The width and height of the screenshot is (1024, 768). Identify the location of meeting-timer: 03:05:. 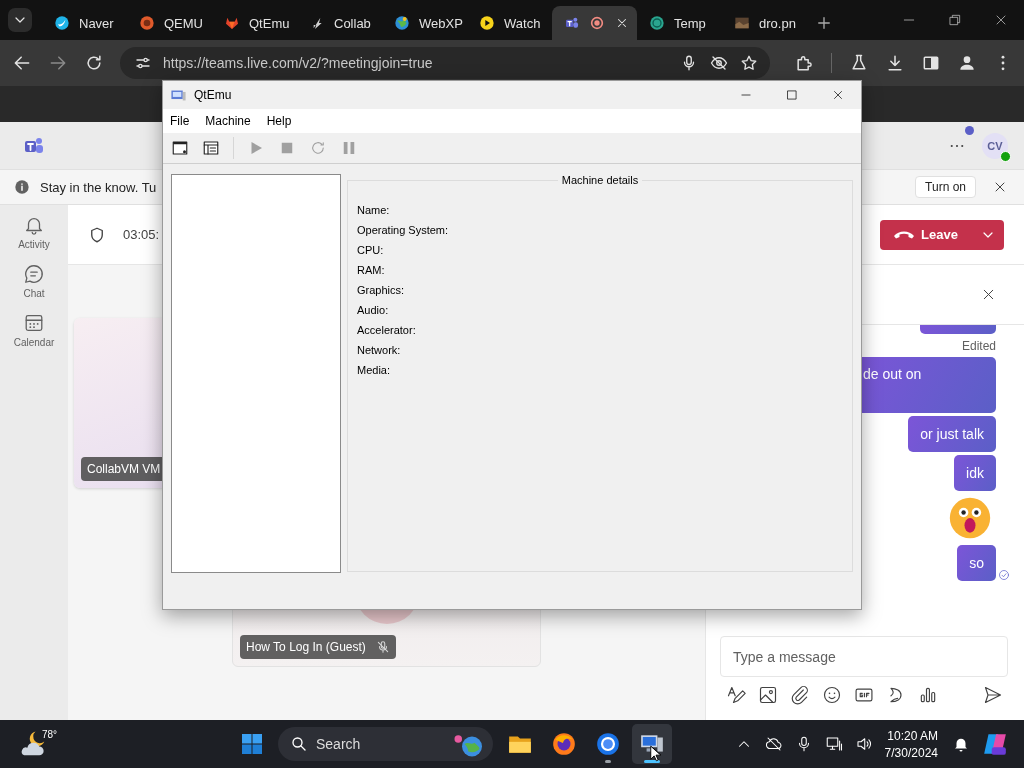
(141, 234).